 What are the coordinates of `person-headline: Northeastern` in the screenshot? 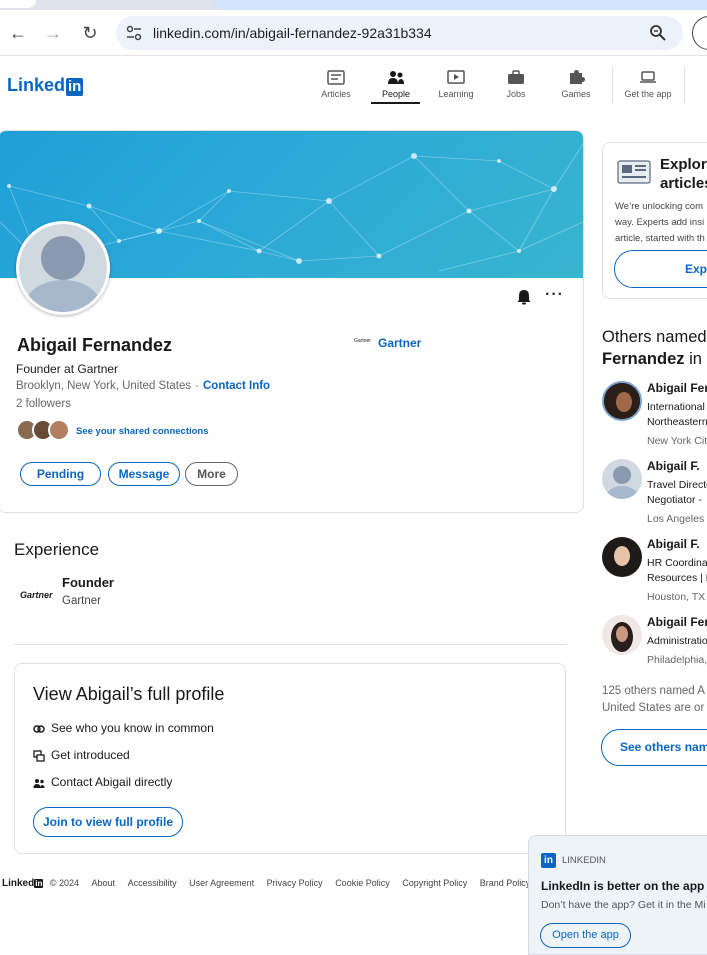 It's located at (677, 422).